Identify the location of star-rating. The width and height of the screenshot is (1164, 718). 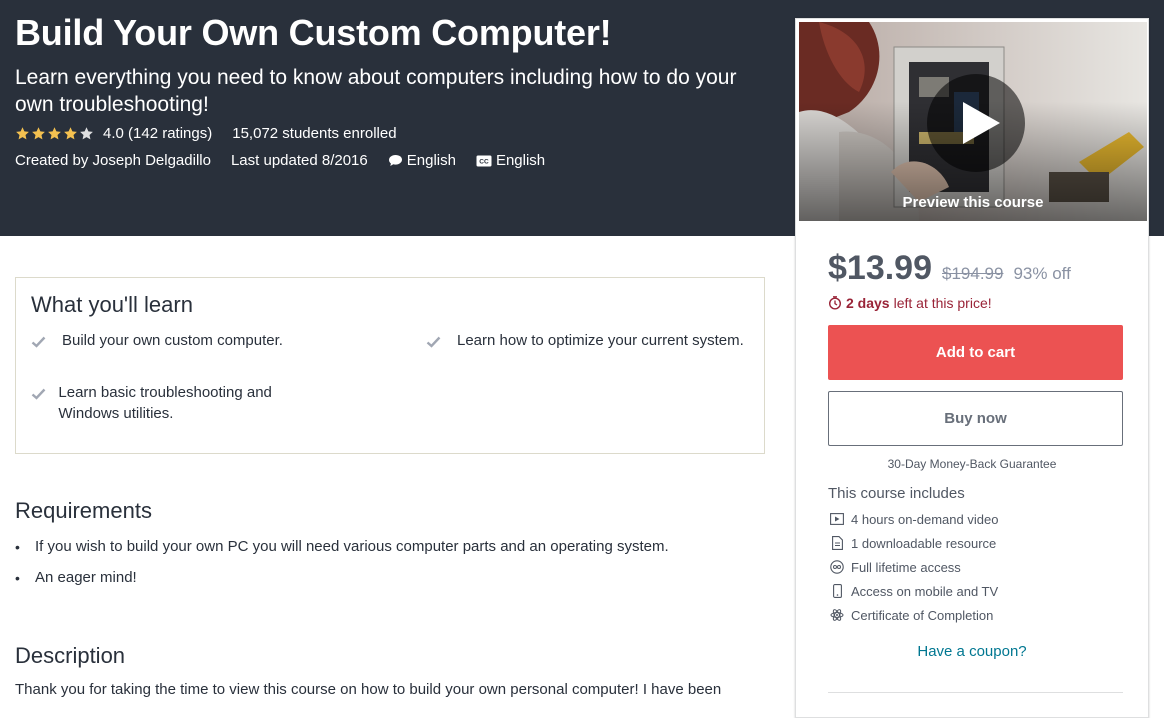
(54, 133).